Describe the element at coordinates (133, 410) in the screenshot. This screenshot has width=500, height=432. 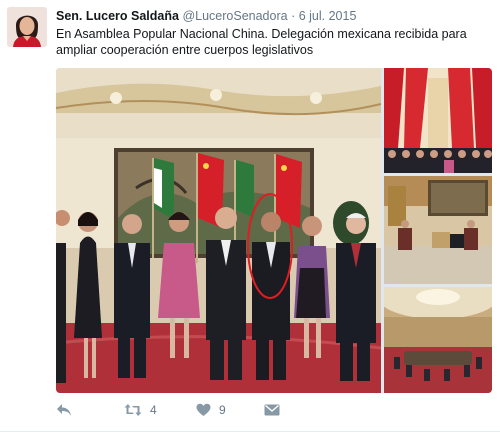
I see `retweet-icon` at that location.